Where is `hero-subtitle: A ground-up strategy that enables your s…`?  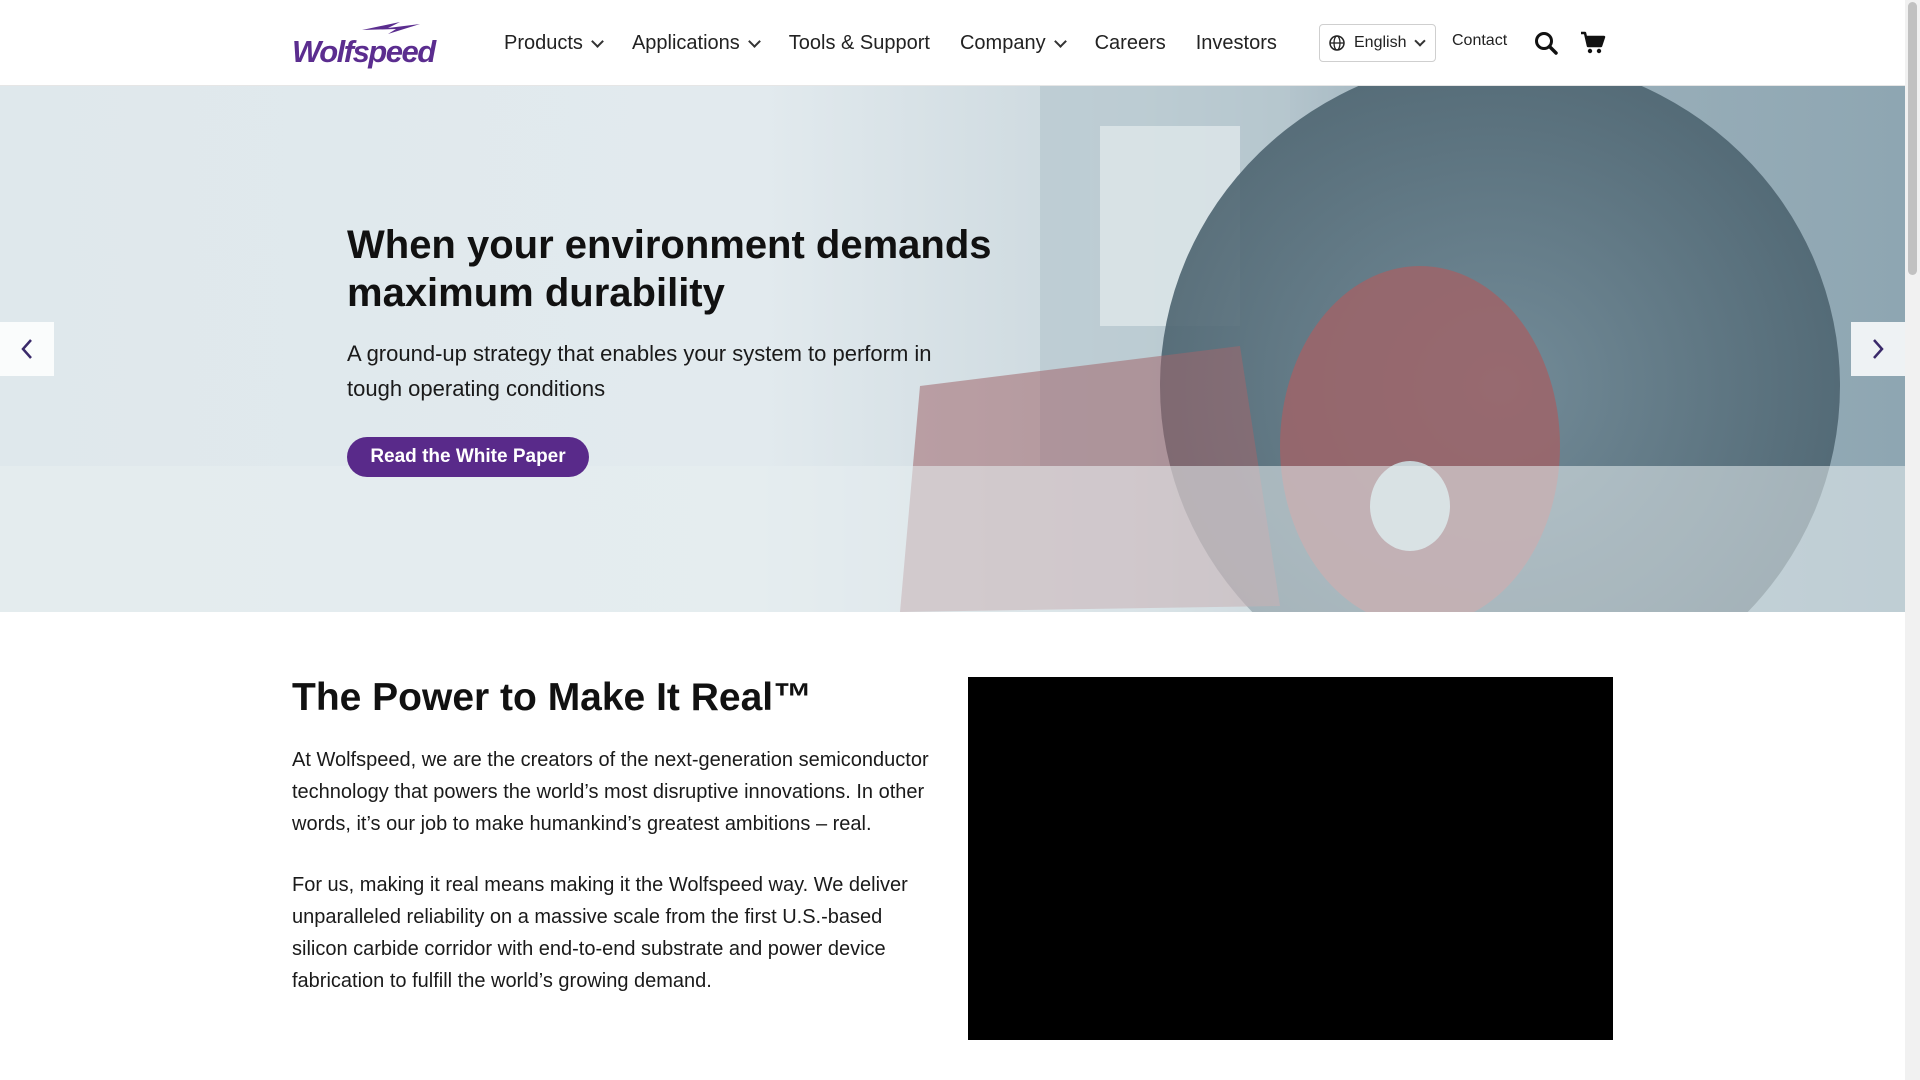 hero-subtitle: A ground-up strategy that enables your s… is located at coordinates (639, 371).